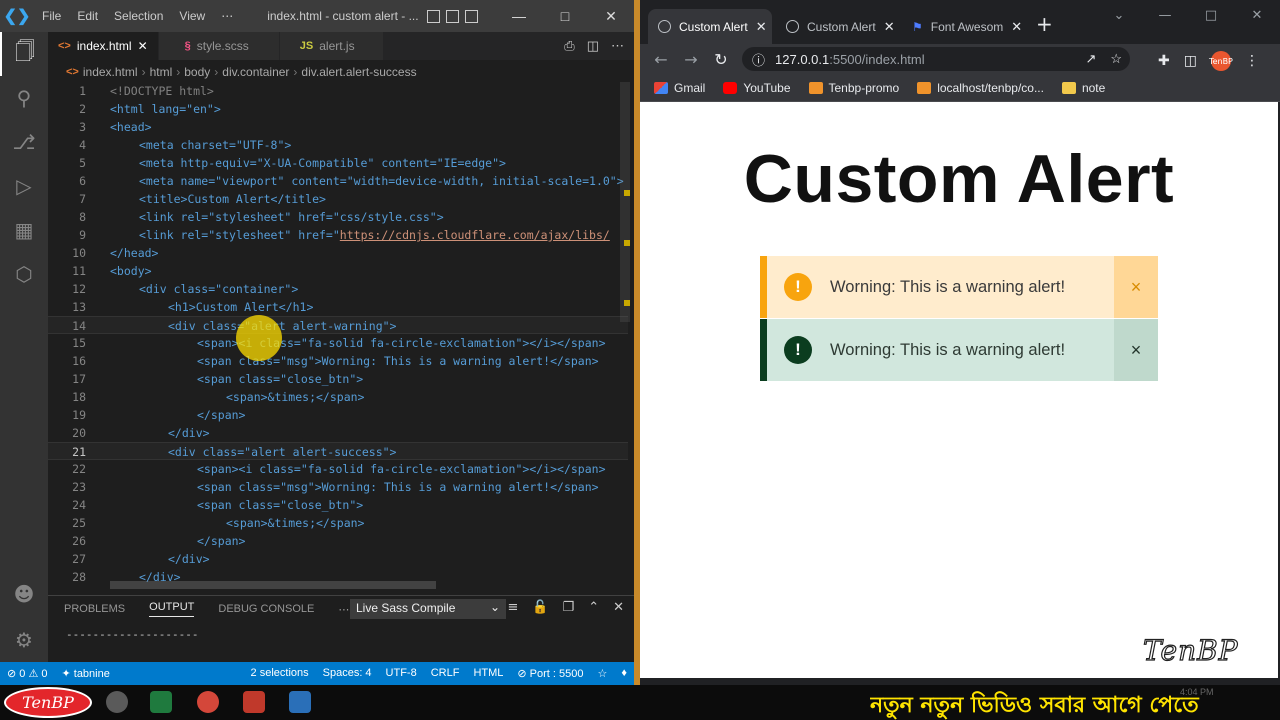 The width and height of the screenshot is (1280, 720). What do you see at coordinates (661, 59) in the screenshot?
I see `back-arrow-icon: ←` at bounding box center [661, 59].